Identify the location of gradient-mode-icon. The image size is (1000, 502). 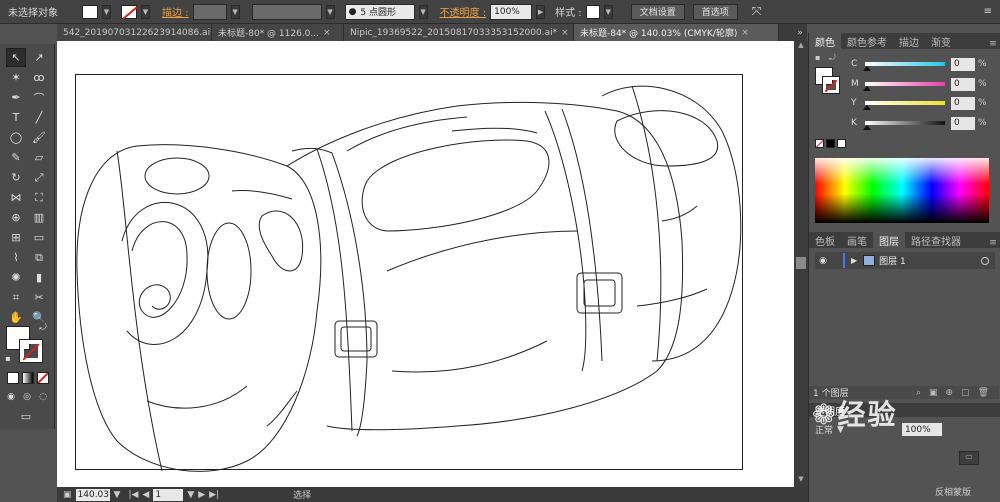
(28, 378).